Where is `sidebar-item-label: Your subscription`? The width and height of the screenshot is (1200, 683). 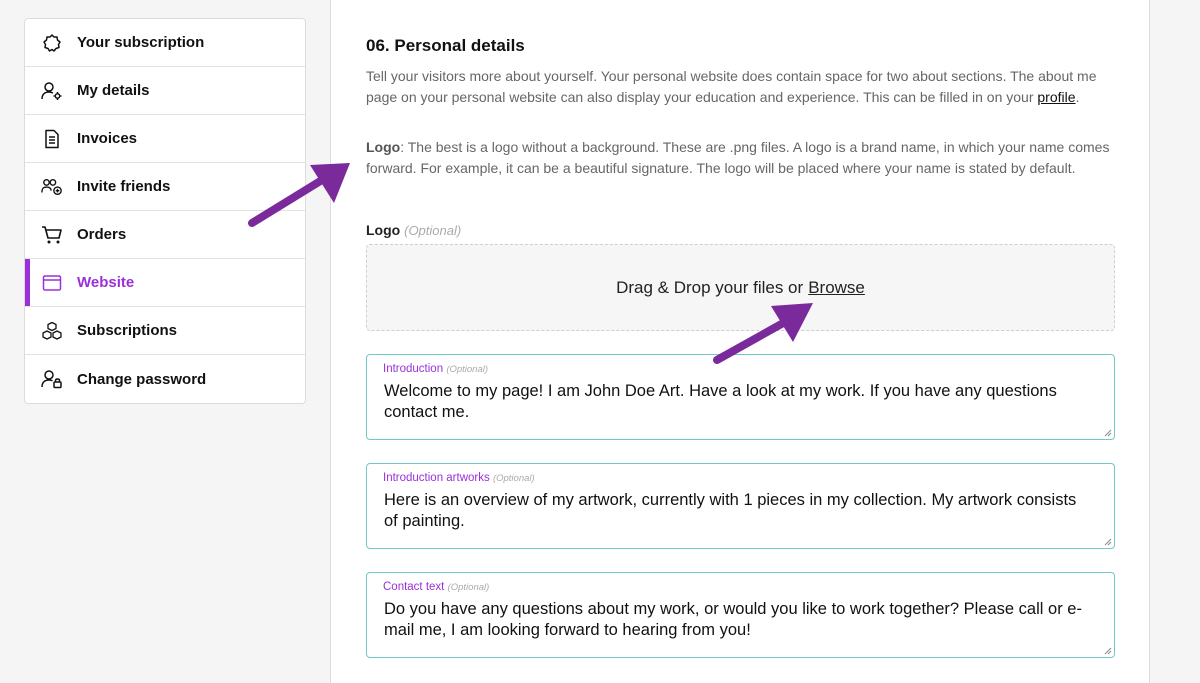
sidebar-item-label: Your subscription is located at coordinates (141, 42).